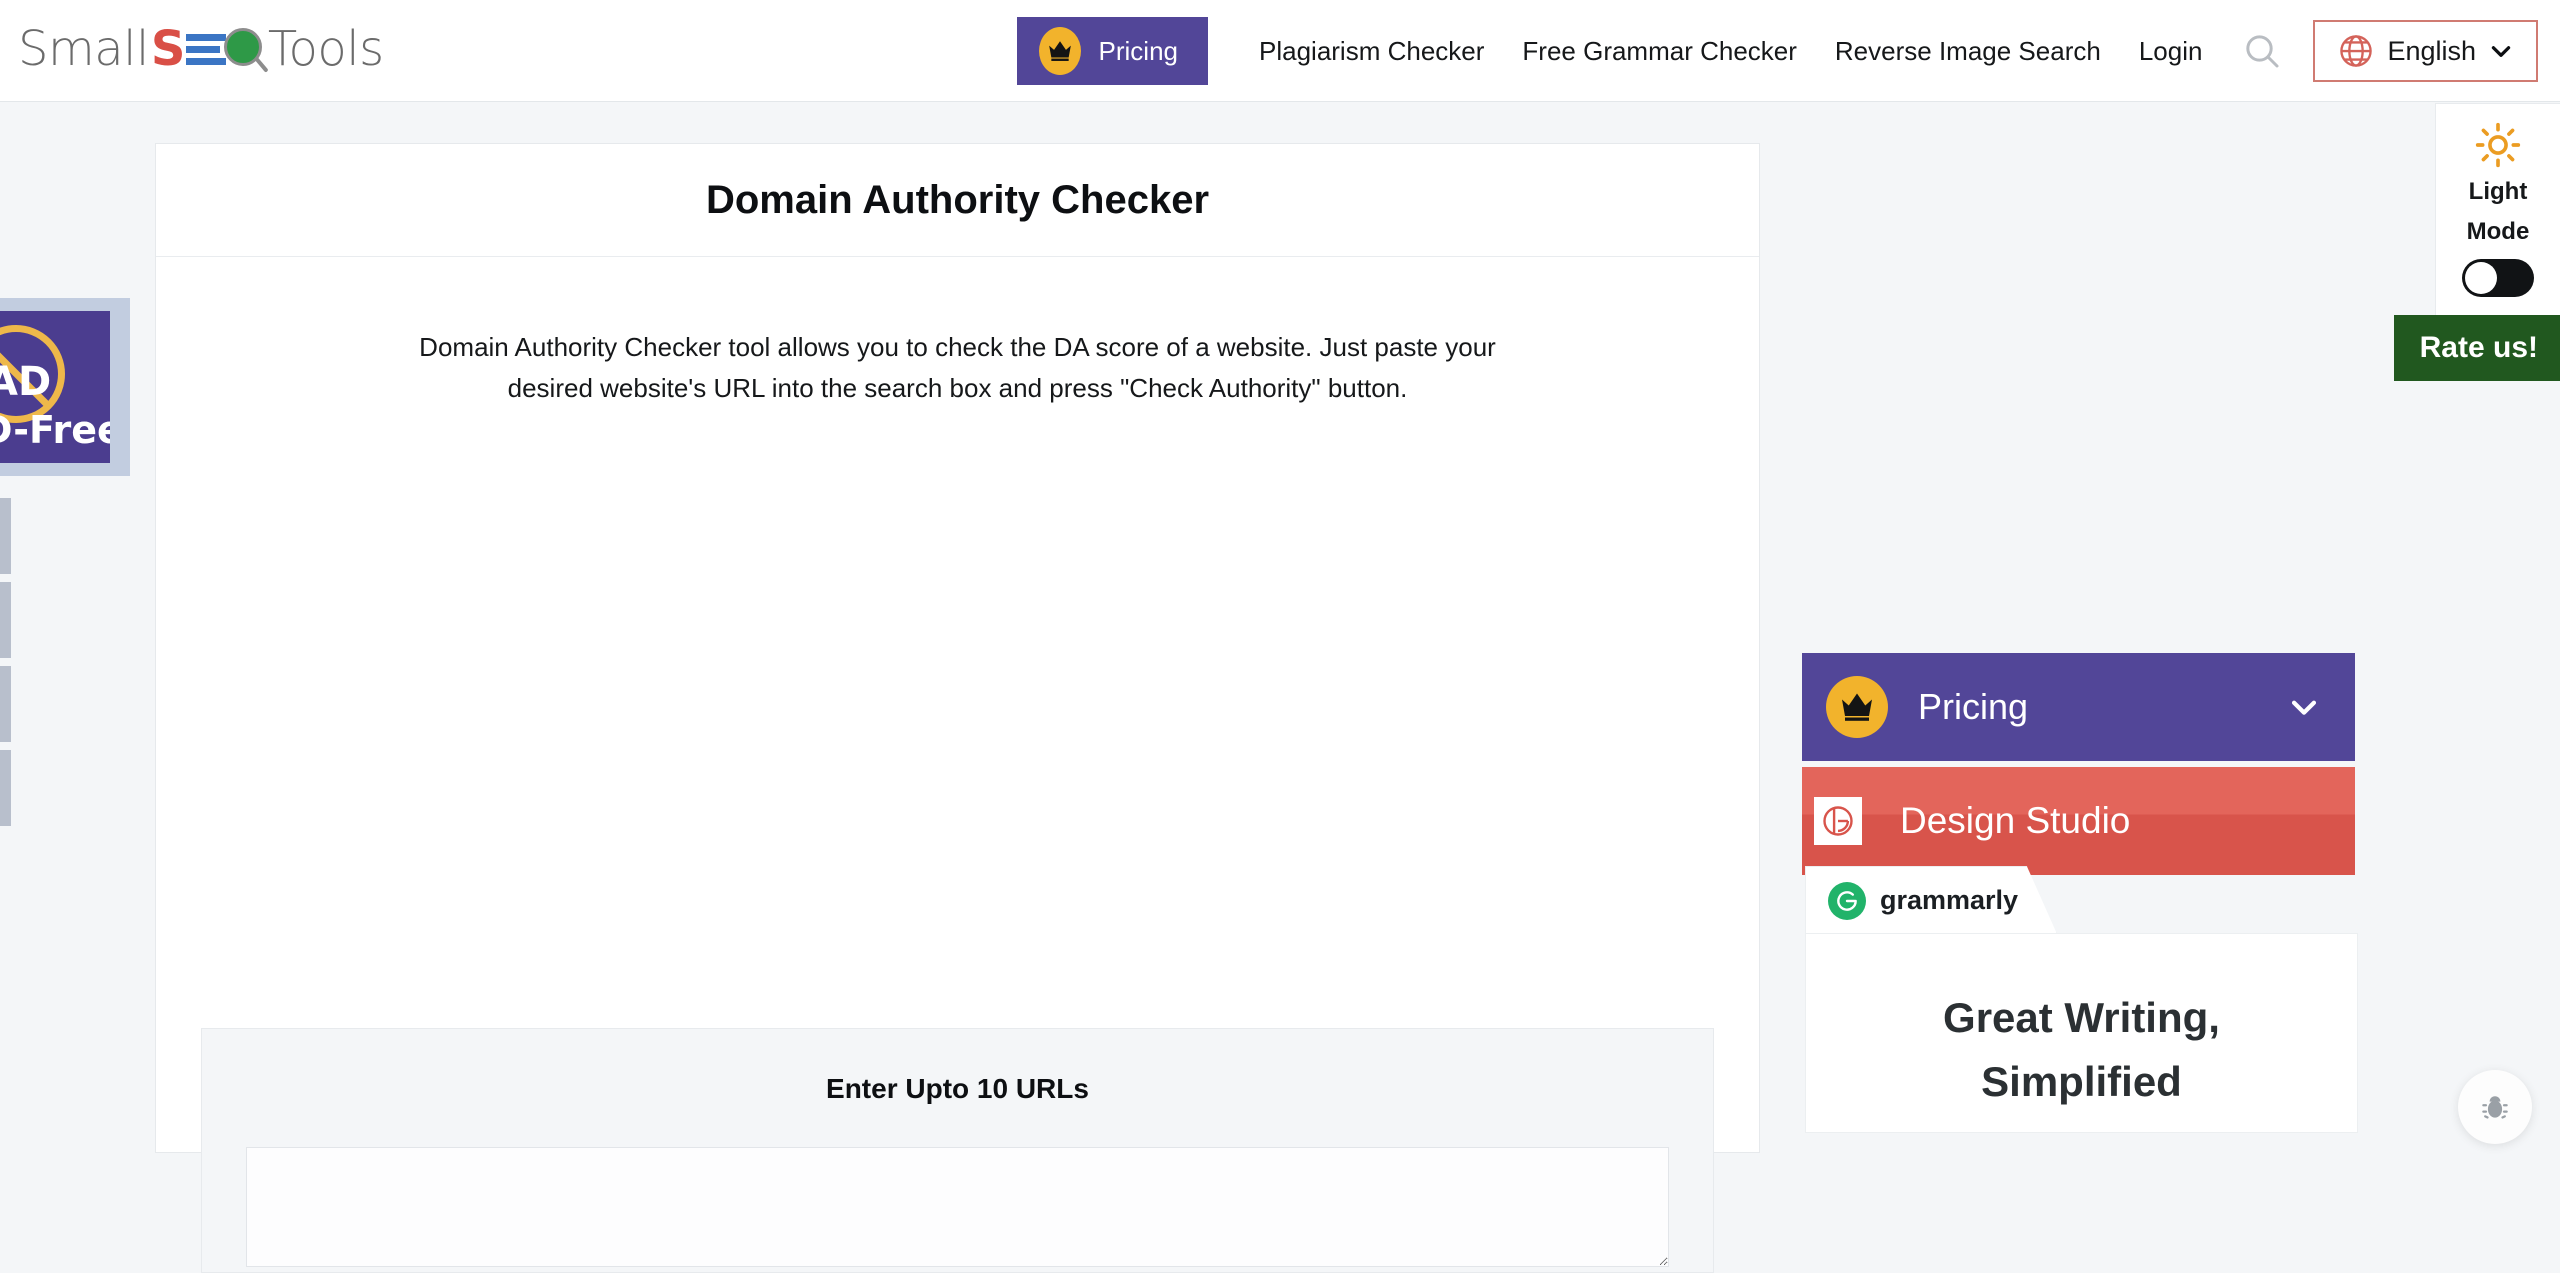 This screenshot has height=1273, width=2560. I want to click on url-input-panel: Enter Upto 10 URLs, so click(957, 1150).